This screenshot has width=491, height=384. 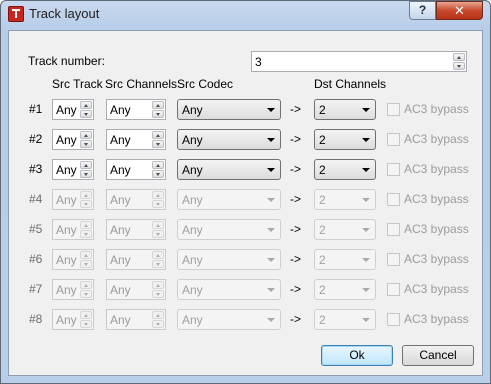 What do you see at coordinates (245, 14) in the screenshot?
I see `title-bar: Track layout ? ✕` at bounding box center [245, 14].